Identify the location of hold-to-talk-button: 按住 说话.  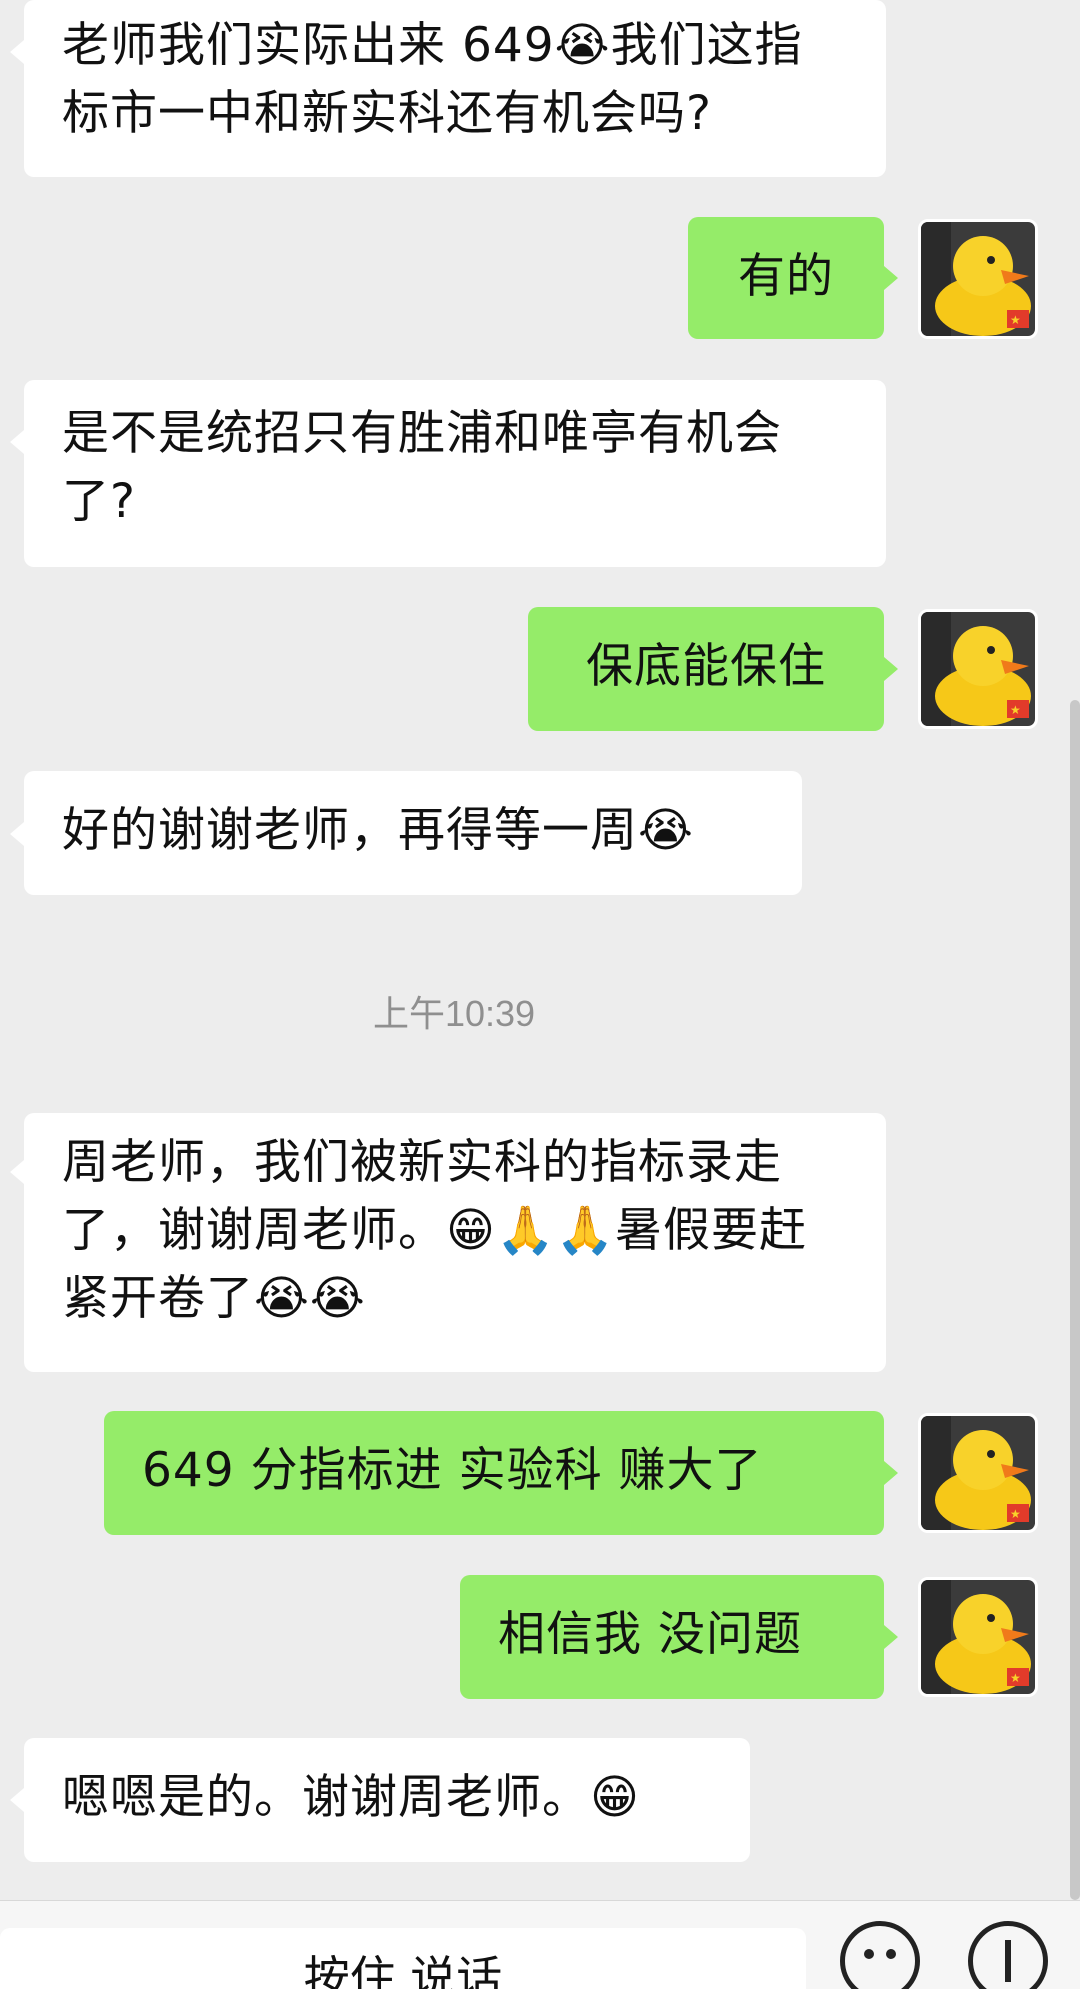
(403, 1958).